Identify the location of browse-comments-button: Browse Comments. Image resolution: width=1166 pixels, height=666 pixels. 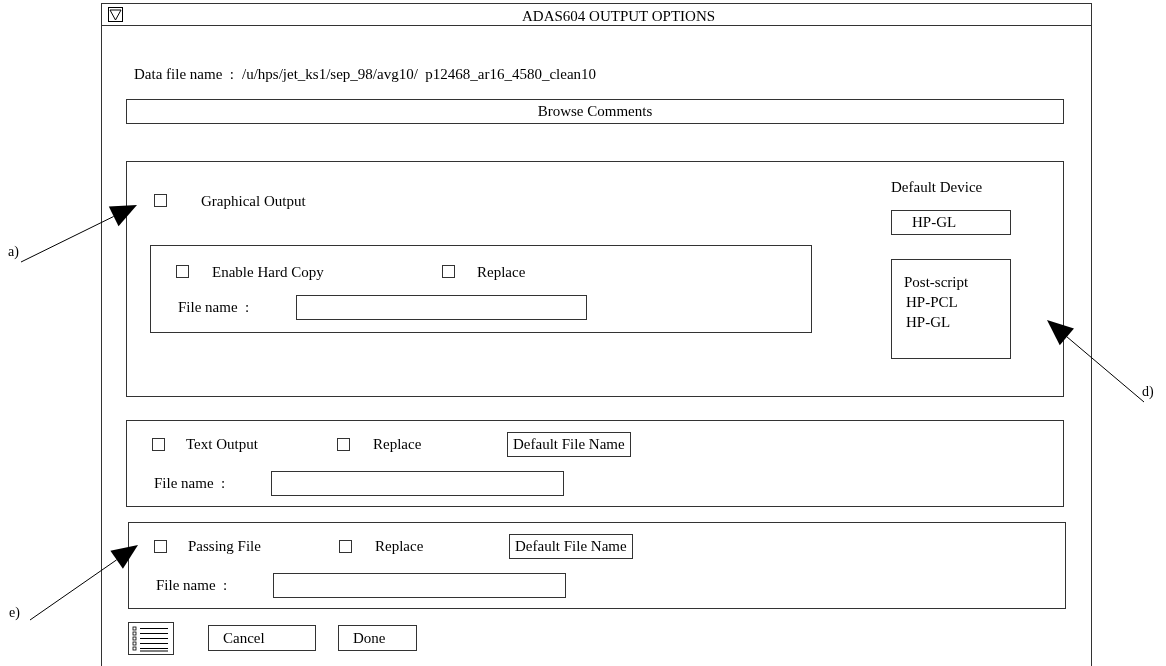
(595, 111).